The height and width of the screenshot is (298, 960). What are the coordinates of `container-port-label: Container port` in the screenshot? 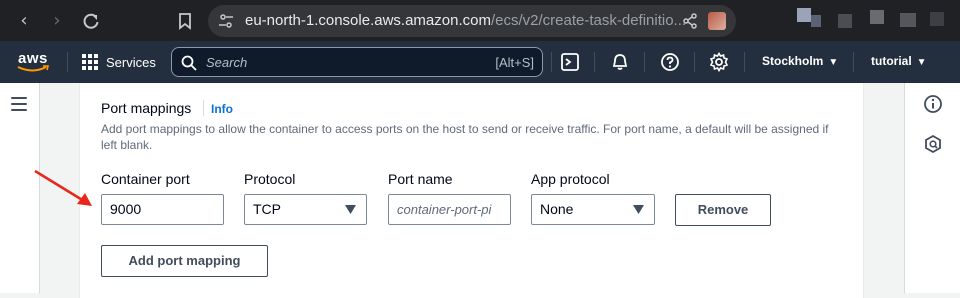 It's located at (145, 179).